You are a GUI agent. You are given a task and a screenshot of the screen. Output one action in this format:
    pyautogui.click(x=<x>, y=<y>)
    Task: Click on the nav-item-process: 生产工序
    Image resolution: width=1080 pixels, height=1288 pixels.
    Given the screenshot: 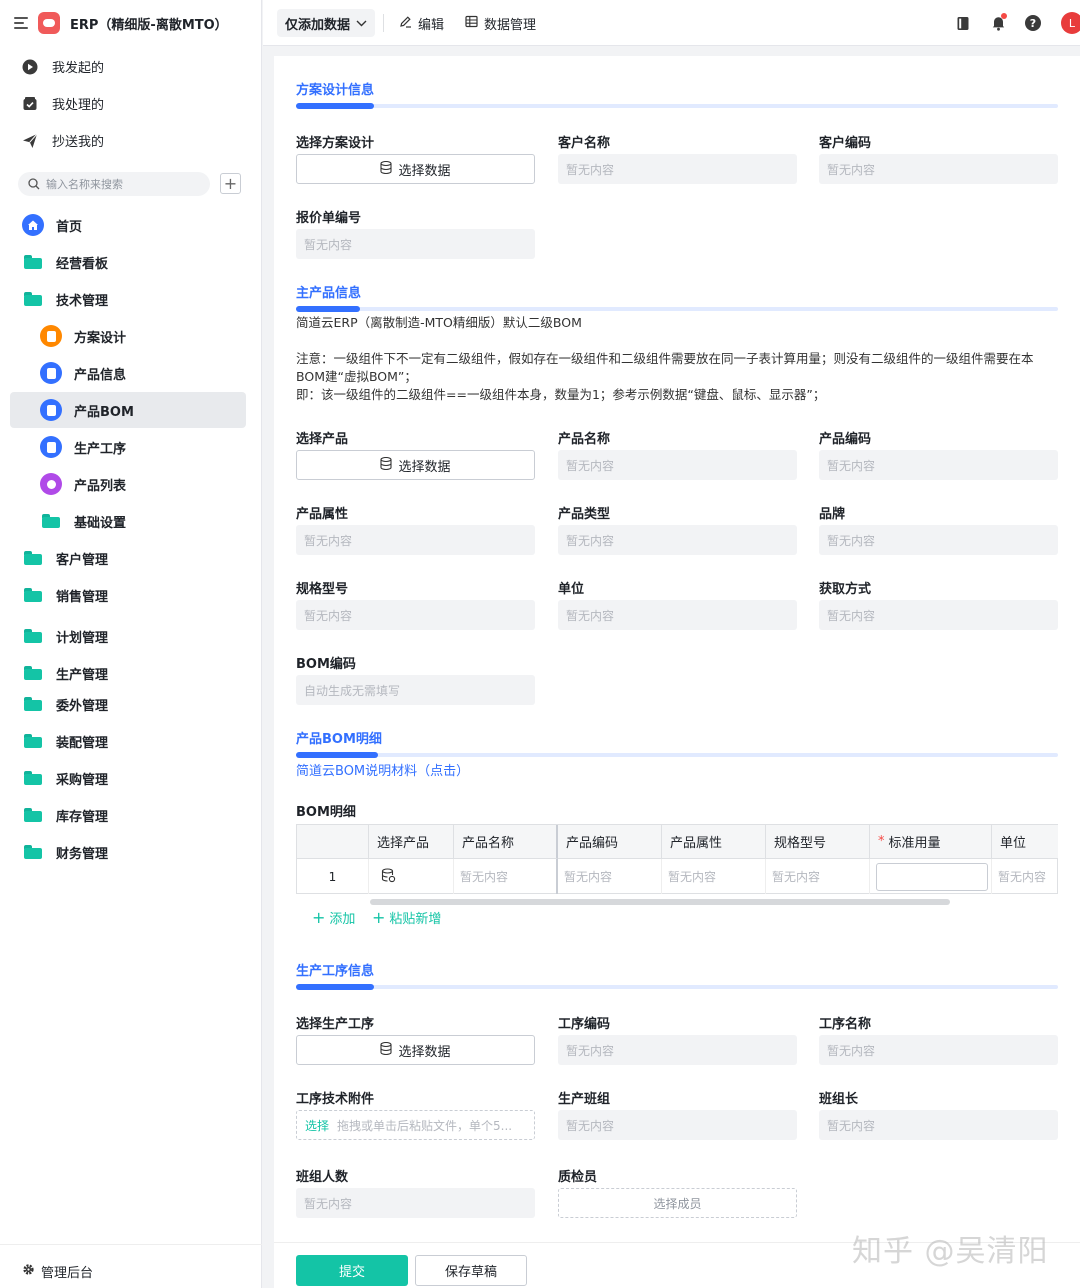 What is the action you would take?
    pyautogui.click(x=128, y=447)
    